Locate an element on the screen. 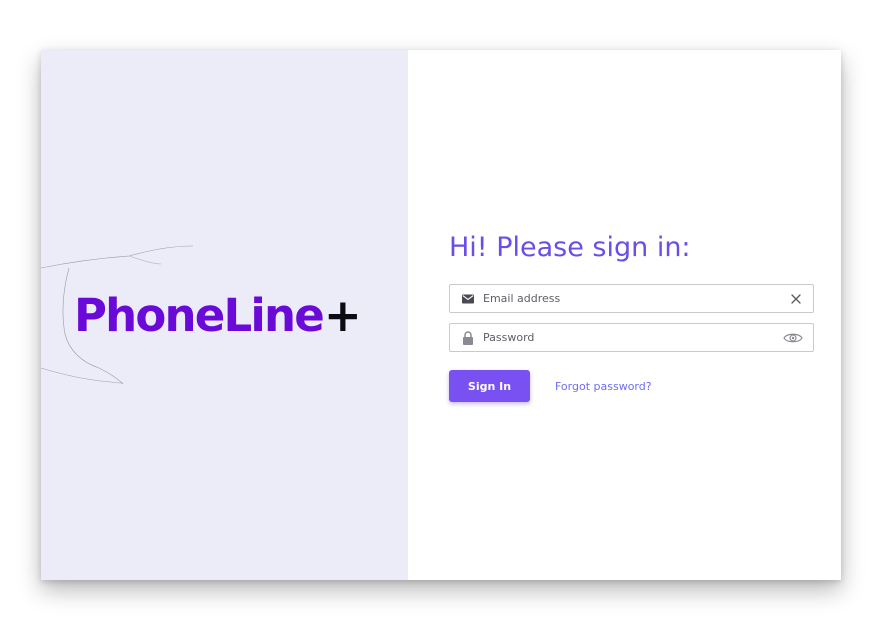 The image size is (882, 630). brand-logo: PhoneLine+ is located at coordinates (218, 316).